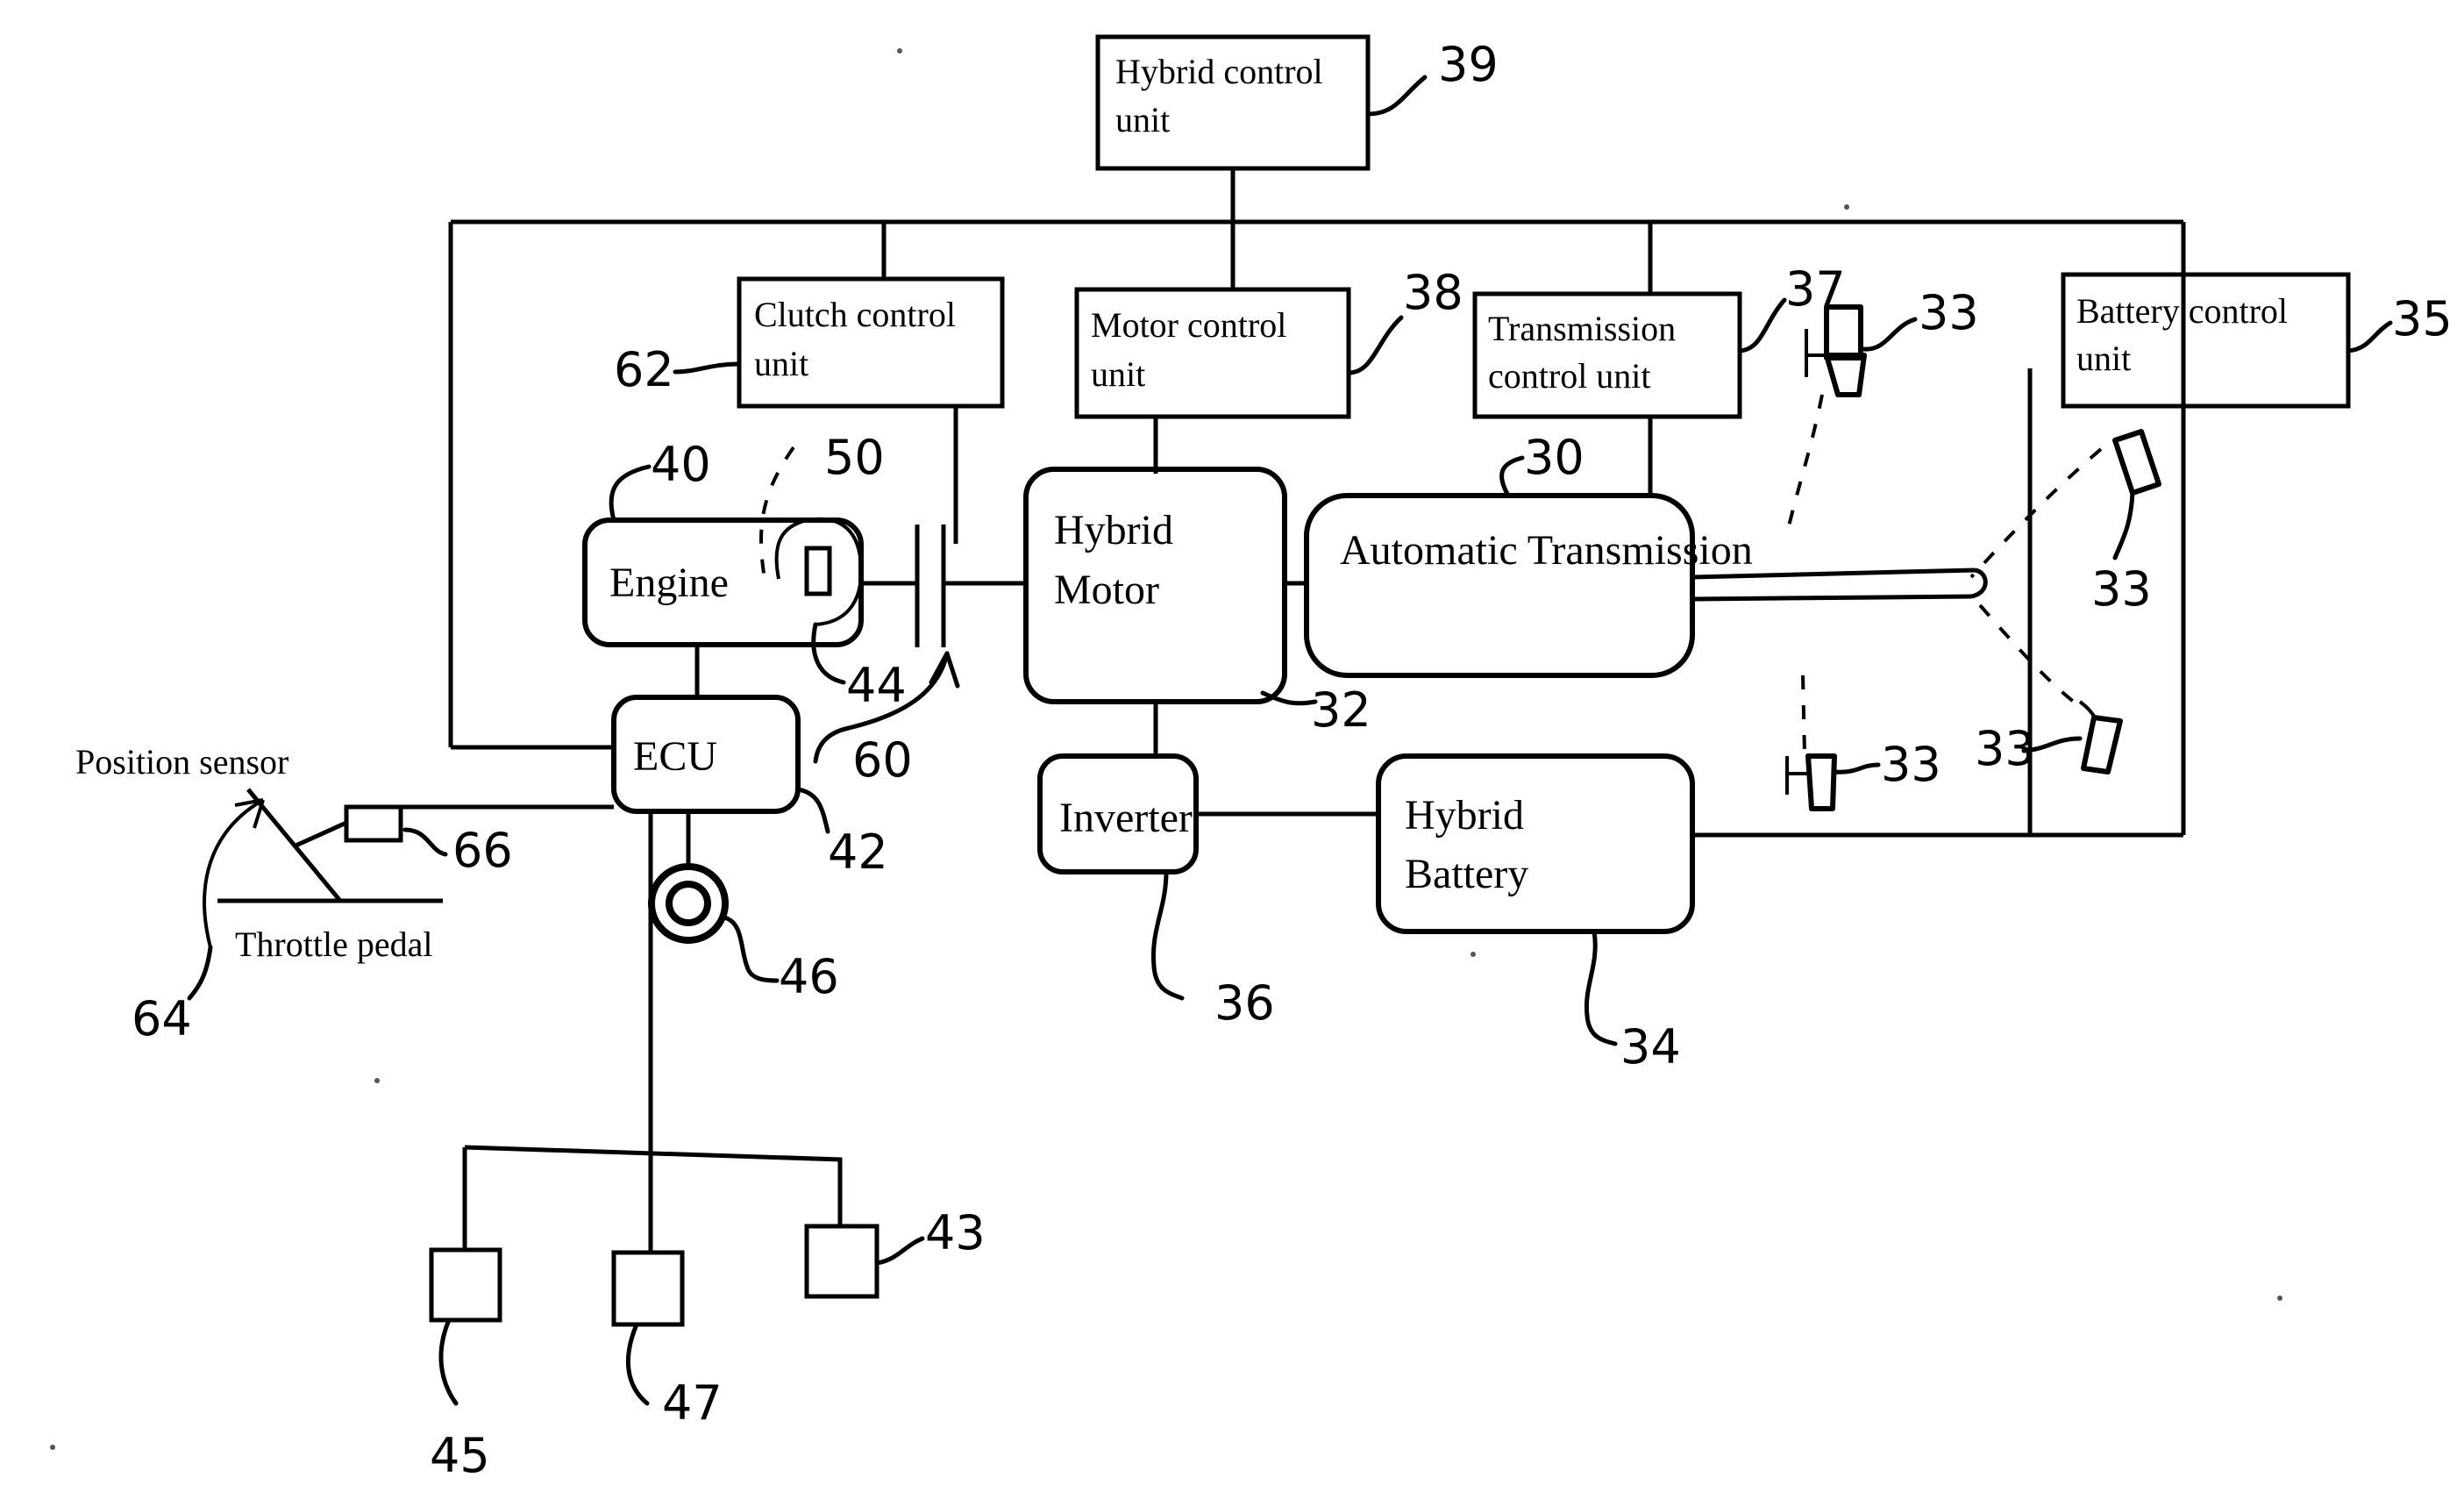 The image size is (2464, 1499). I want to click on ref-number-33-bottom-left: 33, so click(1911, 764).